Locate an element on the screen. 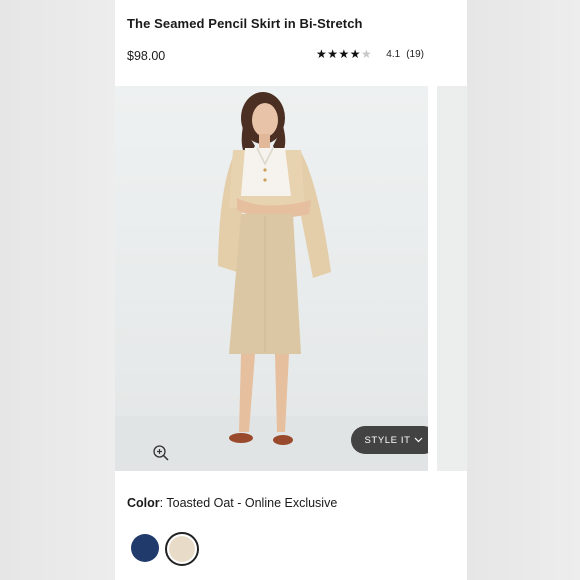  color-label: Color is located at coordinates (143, 503).